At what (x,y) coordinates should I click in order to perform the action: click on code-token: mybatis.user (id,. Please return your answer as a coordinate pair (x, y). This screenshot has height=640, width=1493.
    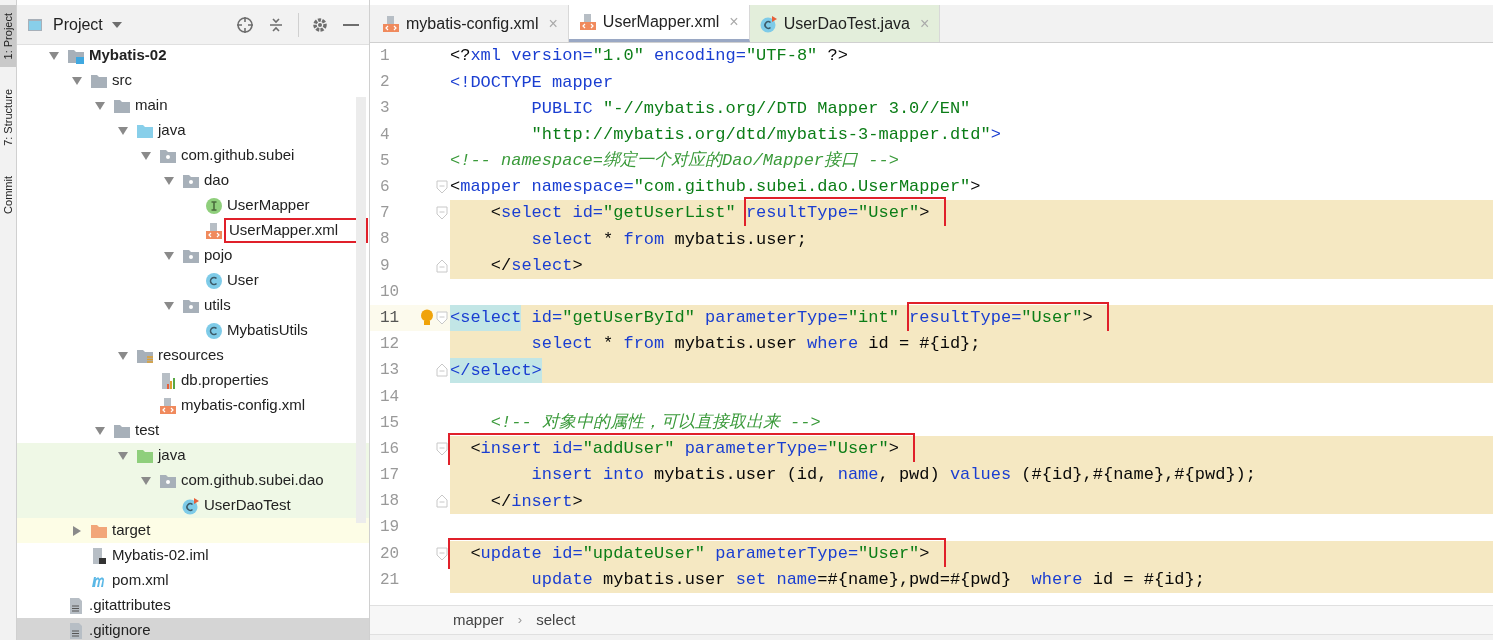
    Looking at the image, I should click on (741, 475).